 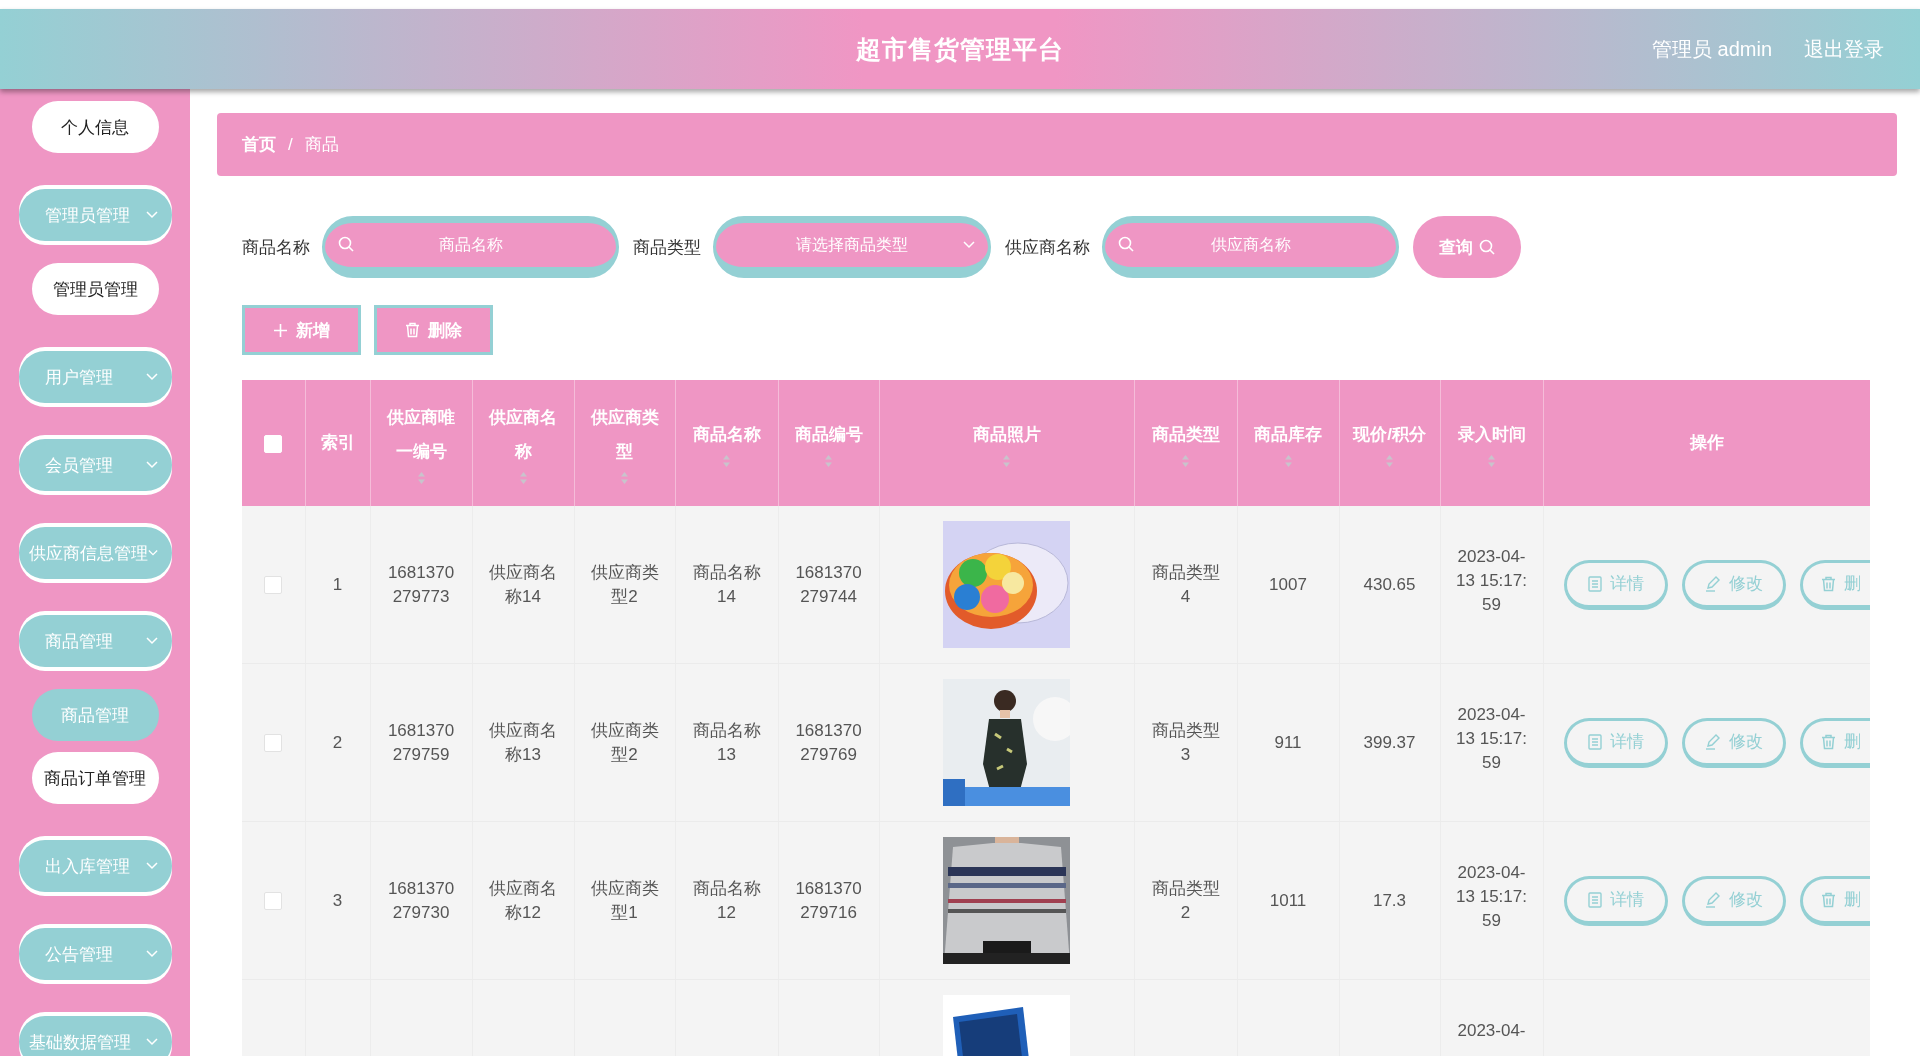 What do you see at coordinates (1047, 247) in the screenshot?
I see `filter-label: 供应商名称` at bounding box center [1047, 247].